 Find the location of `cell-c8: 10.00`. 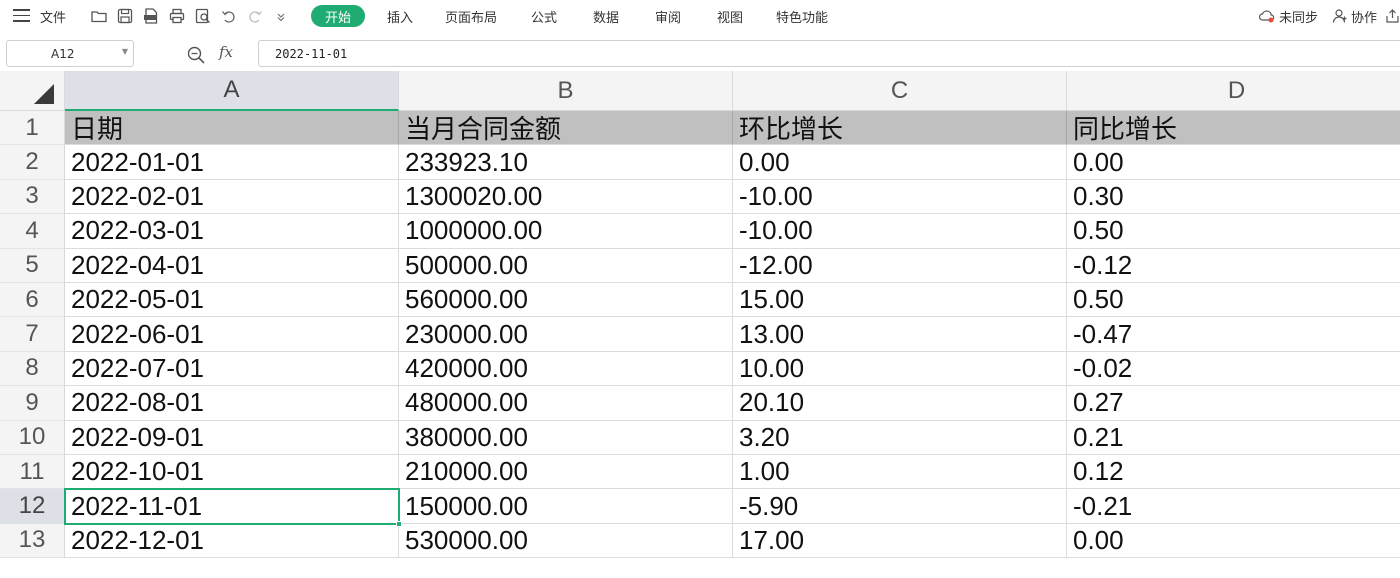

cell-c8: 10.00 is located at coordinates (900, 369).